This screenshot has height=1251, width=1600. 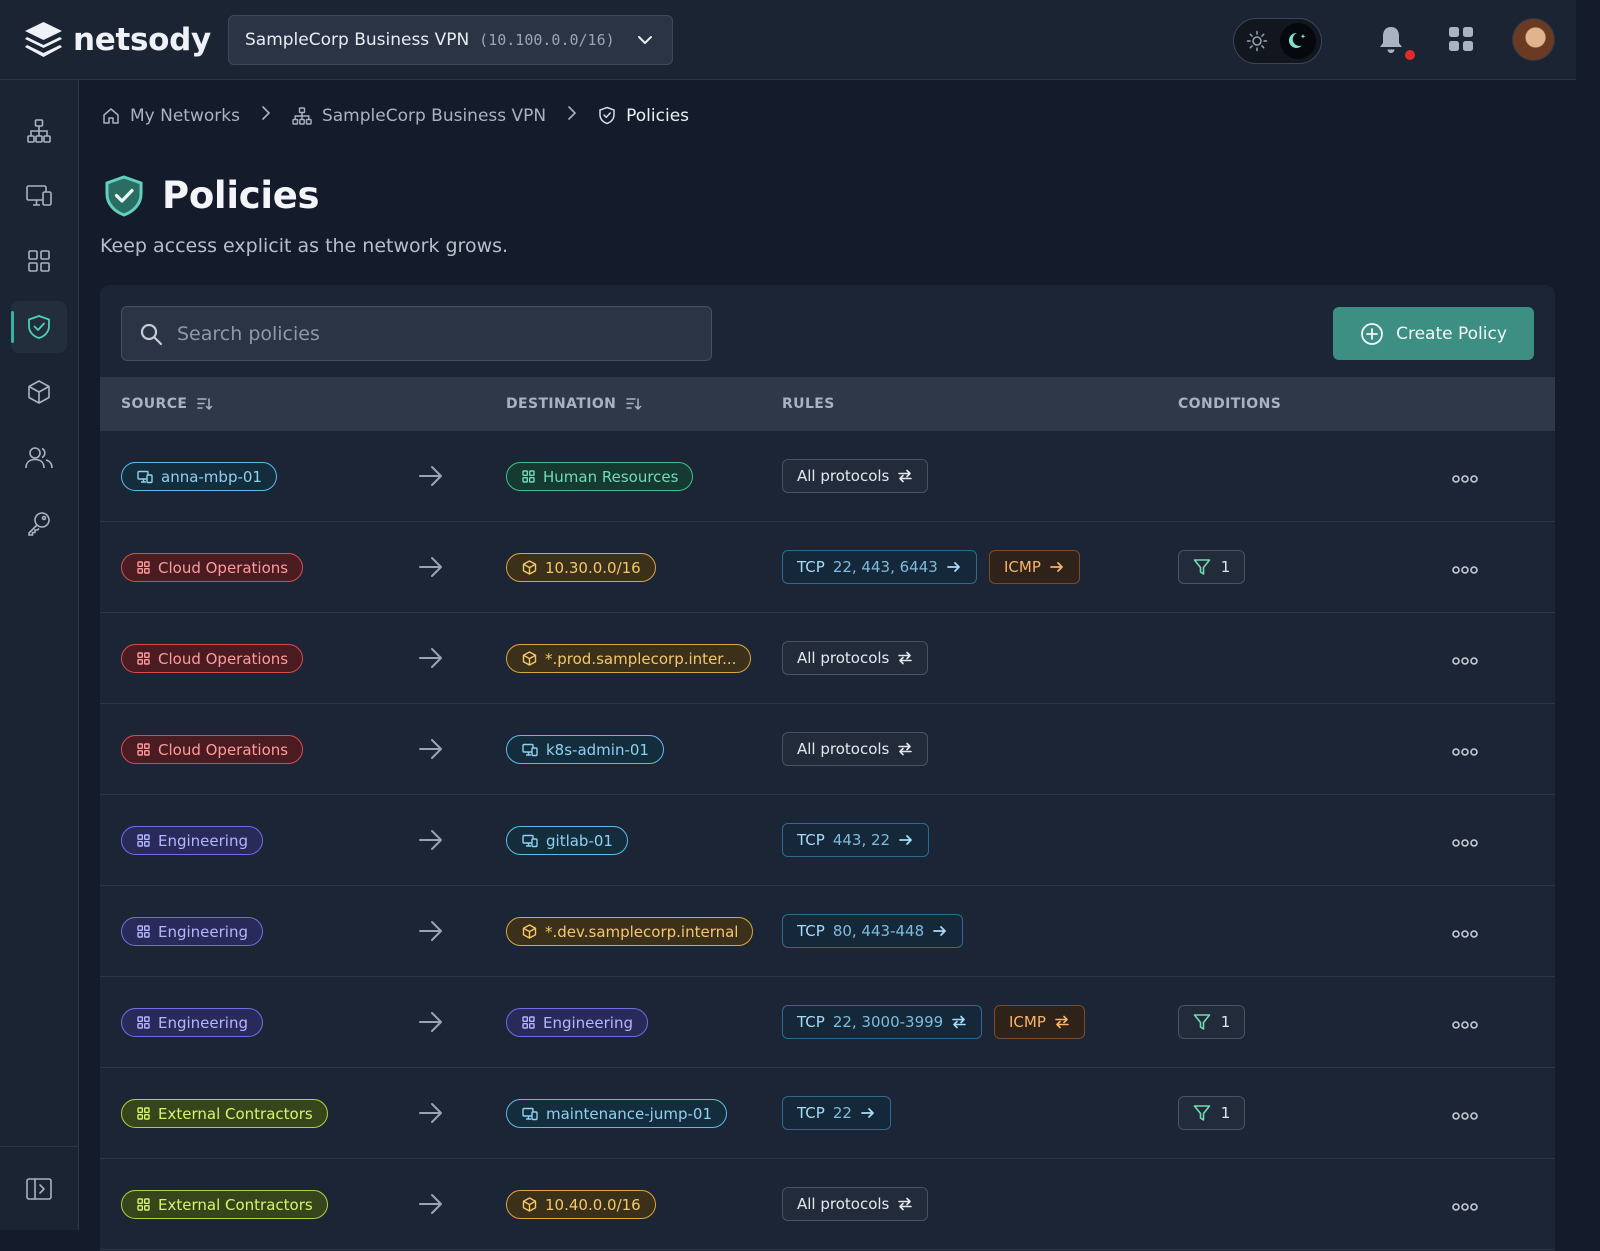 I want to click on network-selector: SampleCorp Business VPN (10.100.0.0/16), so click(x=450, y=40).